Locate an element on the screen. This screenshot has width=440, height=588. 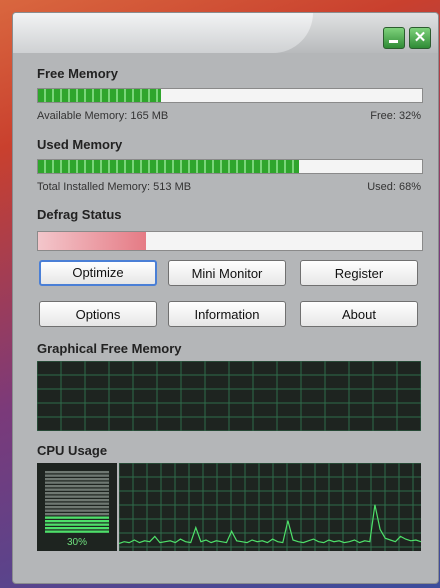
minimize-icon is located at coordinates (394, 38).